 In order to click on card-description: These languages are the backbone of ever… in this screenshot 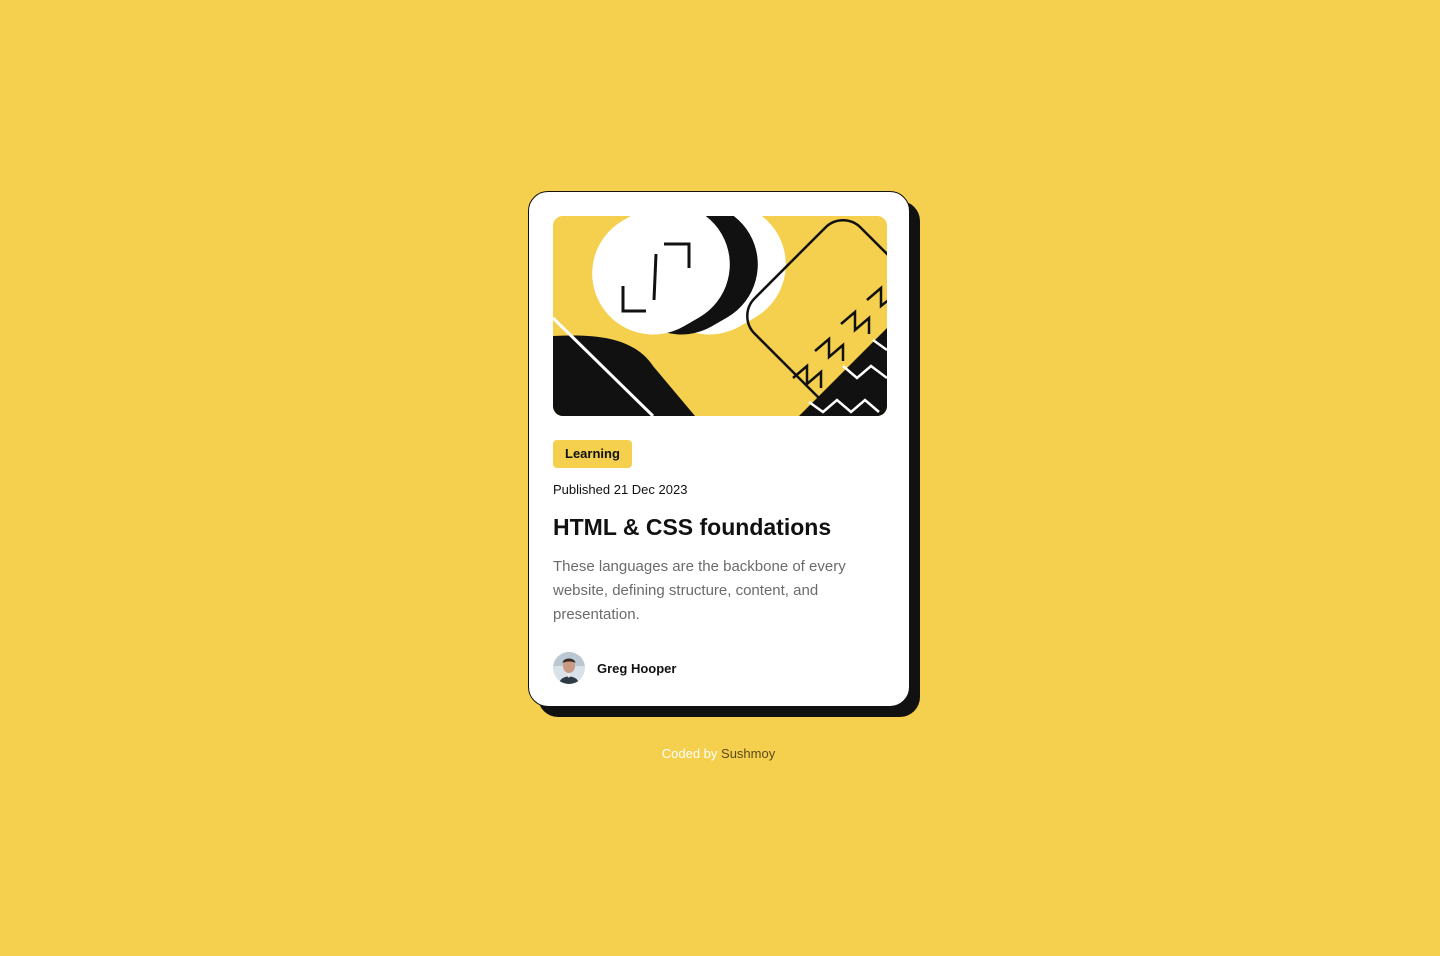, I will do `click(699, 590)`.